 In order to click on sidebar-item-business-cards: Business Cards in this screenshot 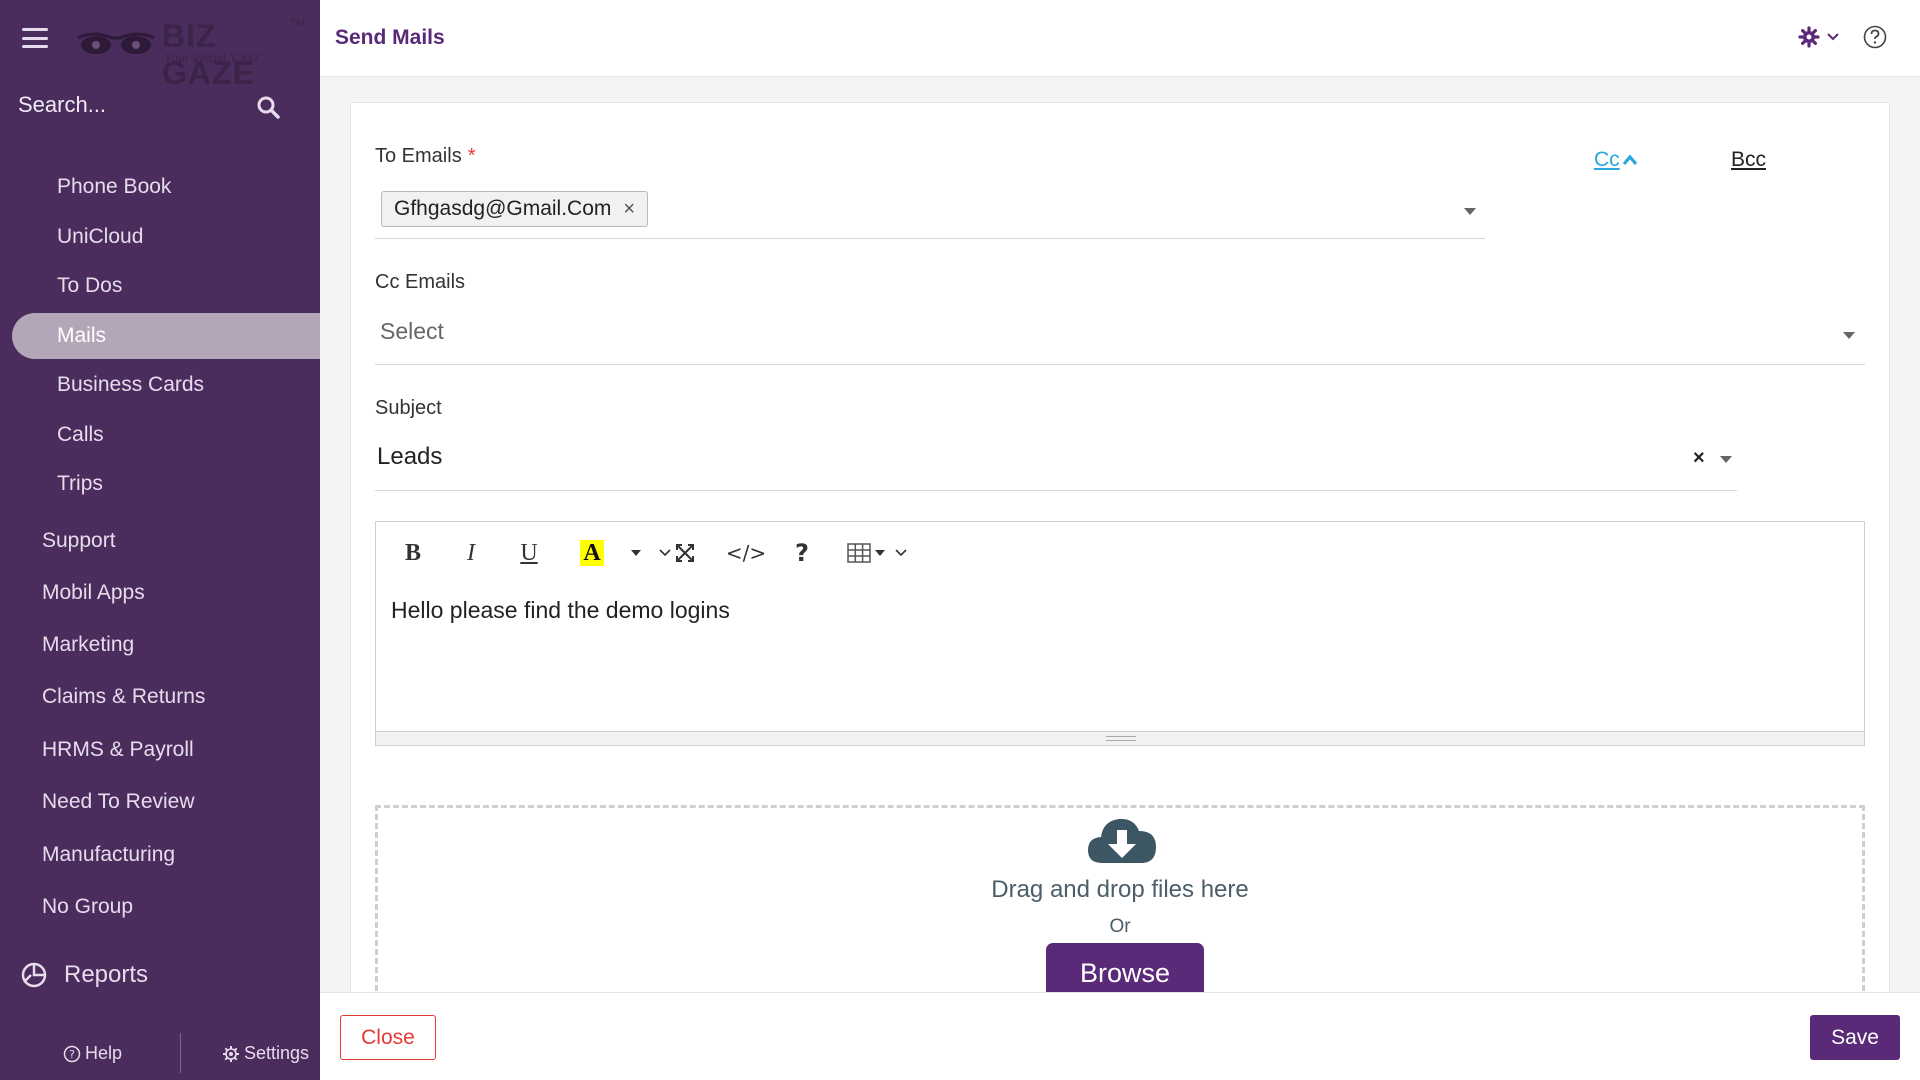, I will do `click(166, 385)`.